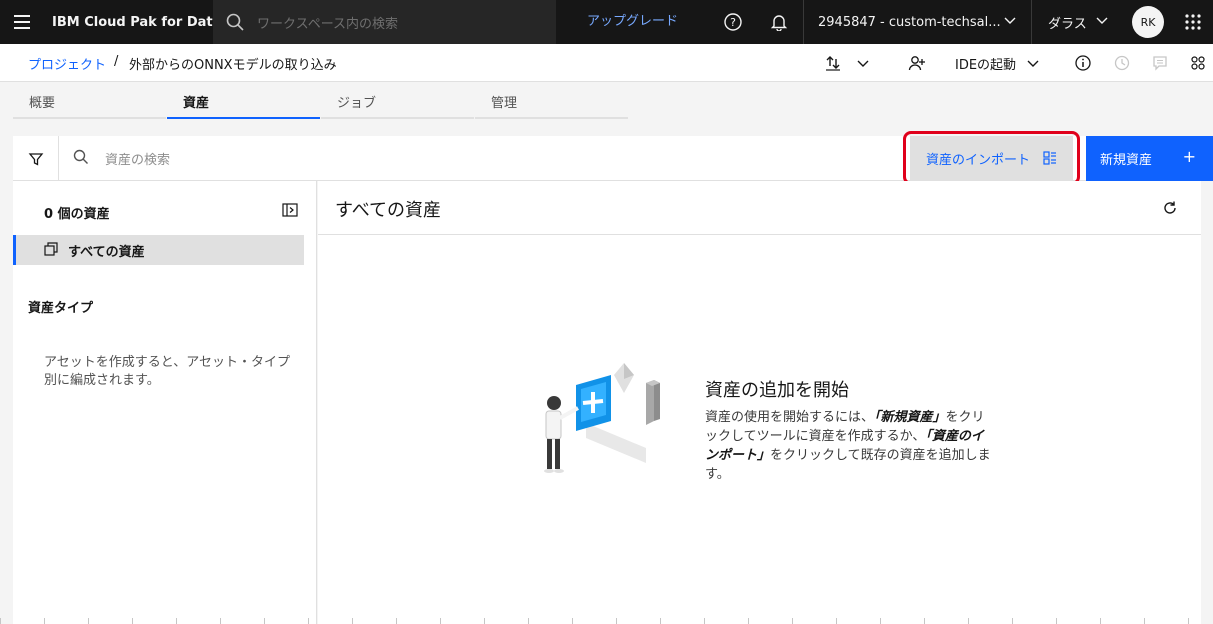 The image size is (1213, 624). What do you see at coordinates (51, 251) in the screenshot?
I see `copy-icon` at bounding box center [51, 251].